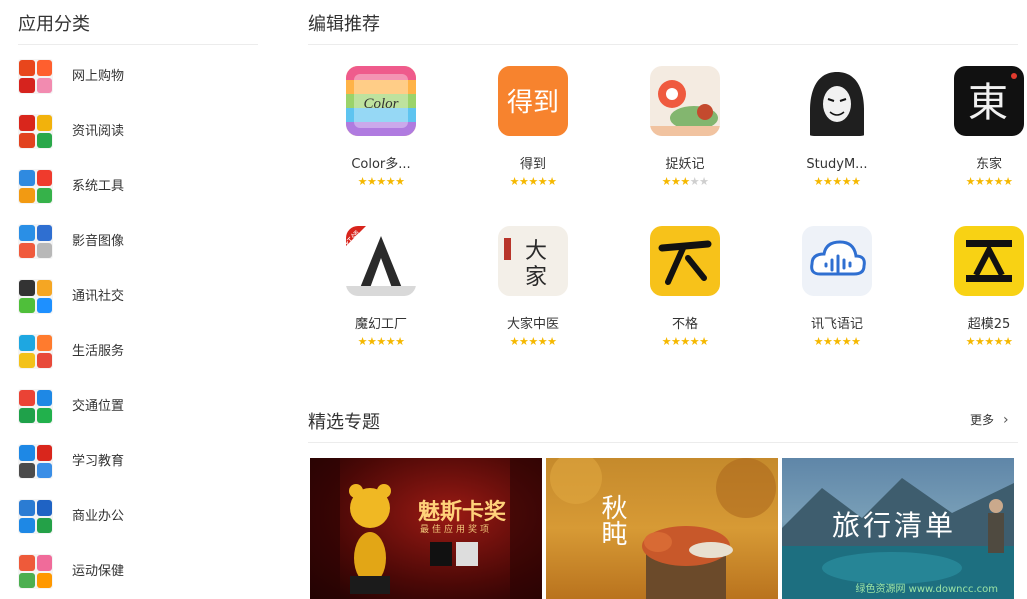 This screenshot has height=599, width=1027. I want to click on app-name: 得到, so click(533, 165).